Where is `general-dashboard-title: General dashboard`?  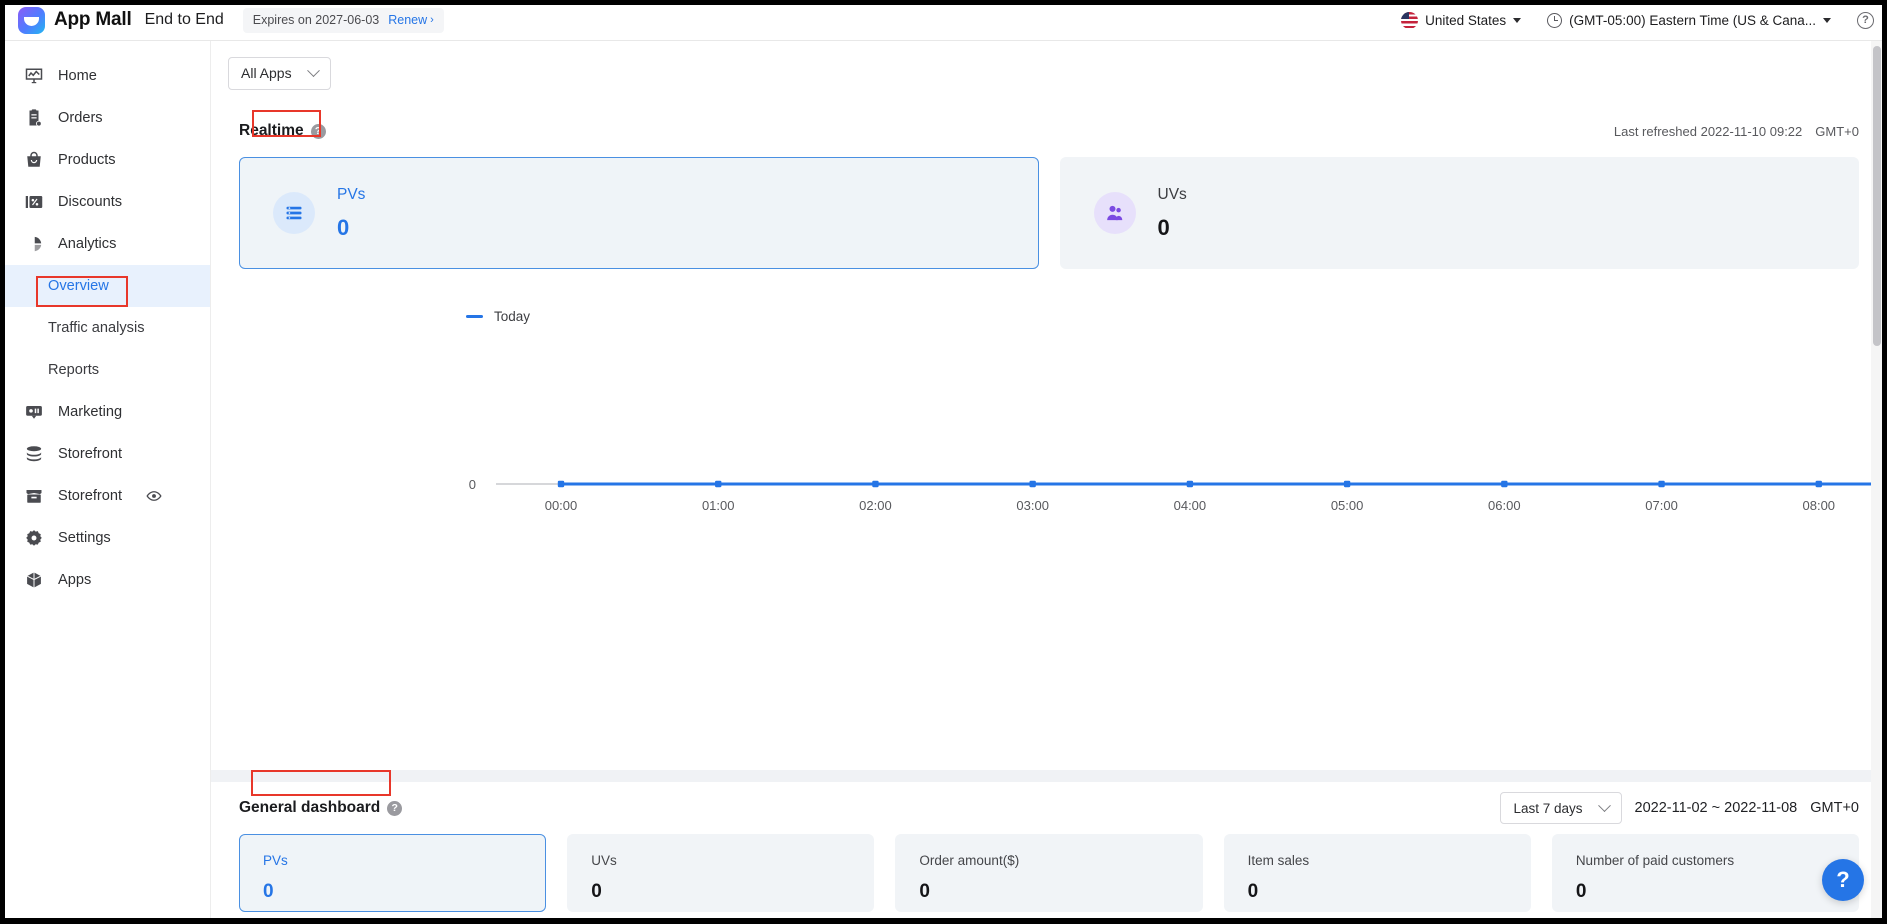
general-dashboard-title: General dashboard is located at coordinates (310, 807).